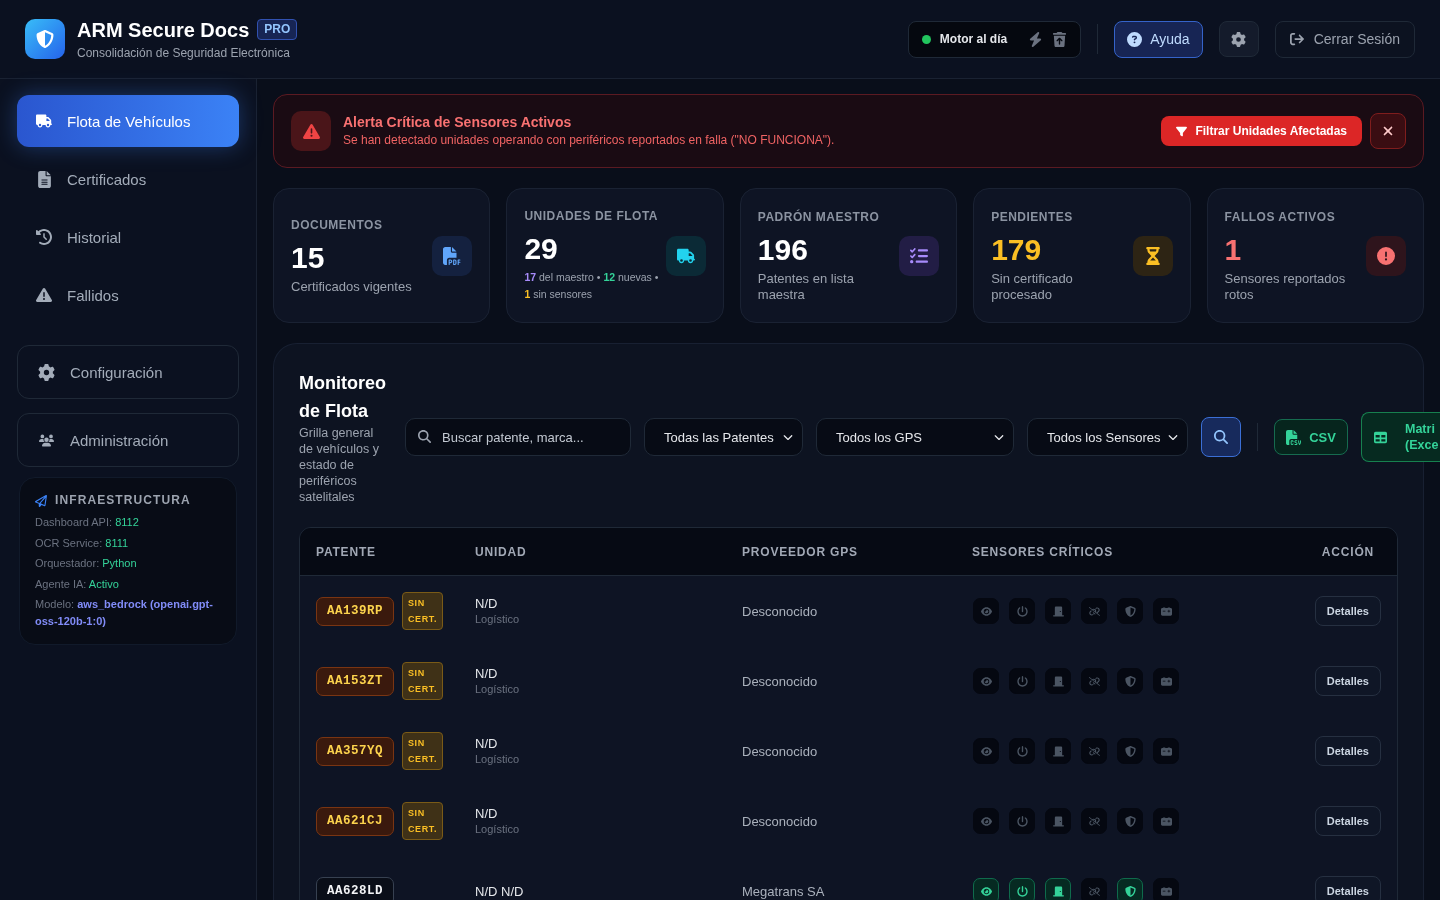 This screenshot has width=1440, height=900. I want to click on filter-dropdown: Todos los Sensores, so click(1107, 437).